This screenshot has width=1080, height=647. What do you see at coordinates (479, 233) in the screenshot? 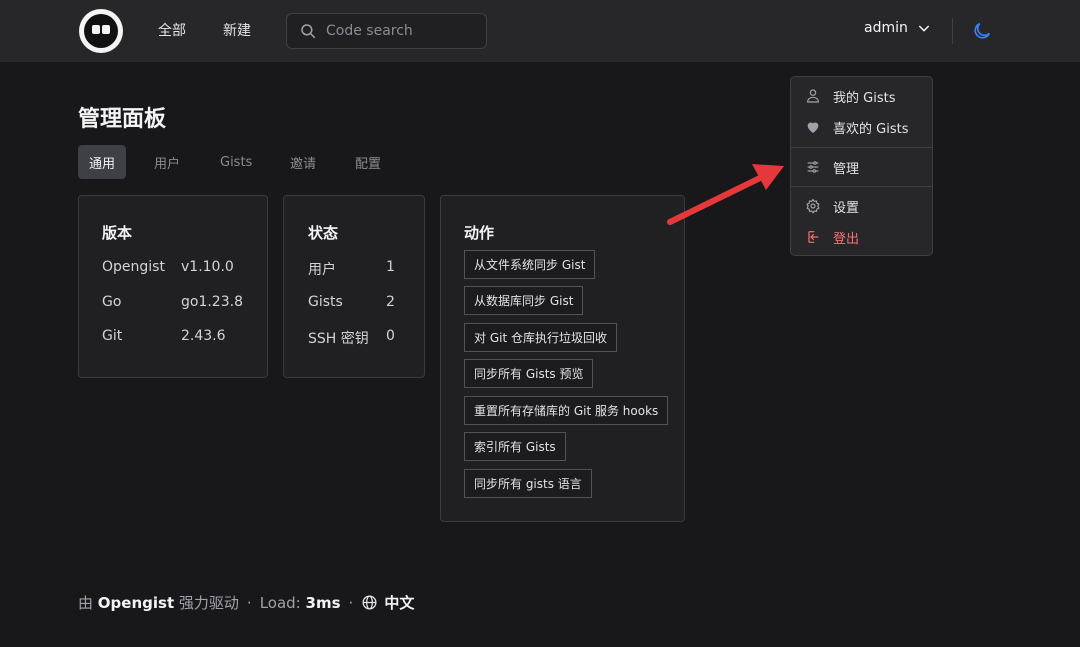
I see `card-title: 动作` at bounding box center [479, 233].